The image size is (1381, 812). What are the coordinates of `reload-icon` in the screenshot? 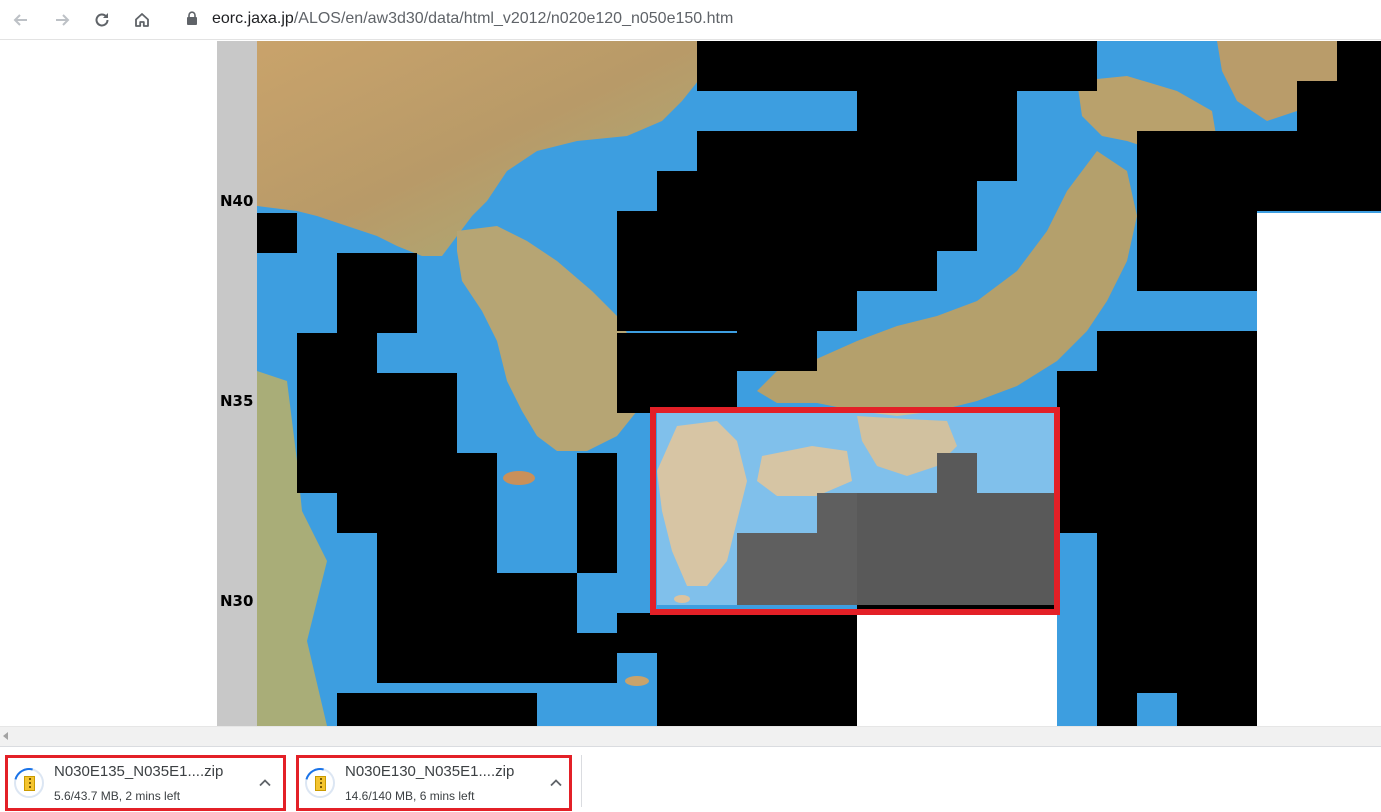 It's located at (102, 20).